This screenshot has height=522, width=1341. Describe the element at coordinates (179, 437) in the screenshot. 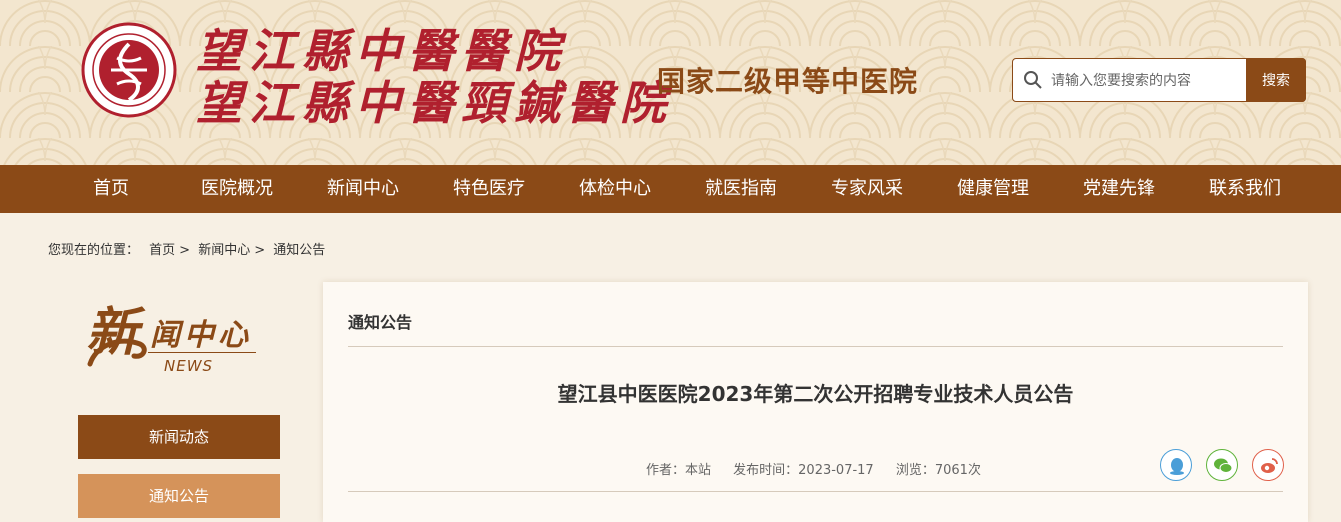

I see `sidebar-item-news-updates: 新闻动态` at that location.